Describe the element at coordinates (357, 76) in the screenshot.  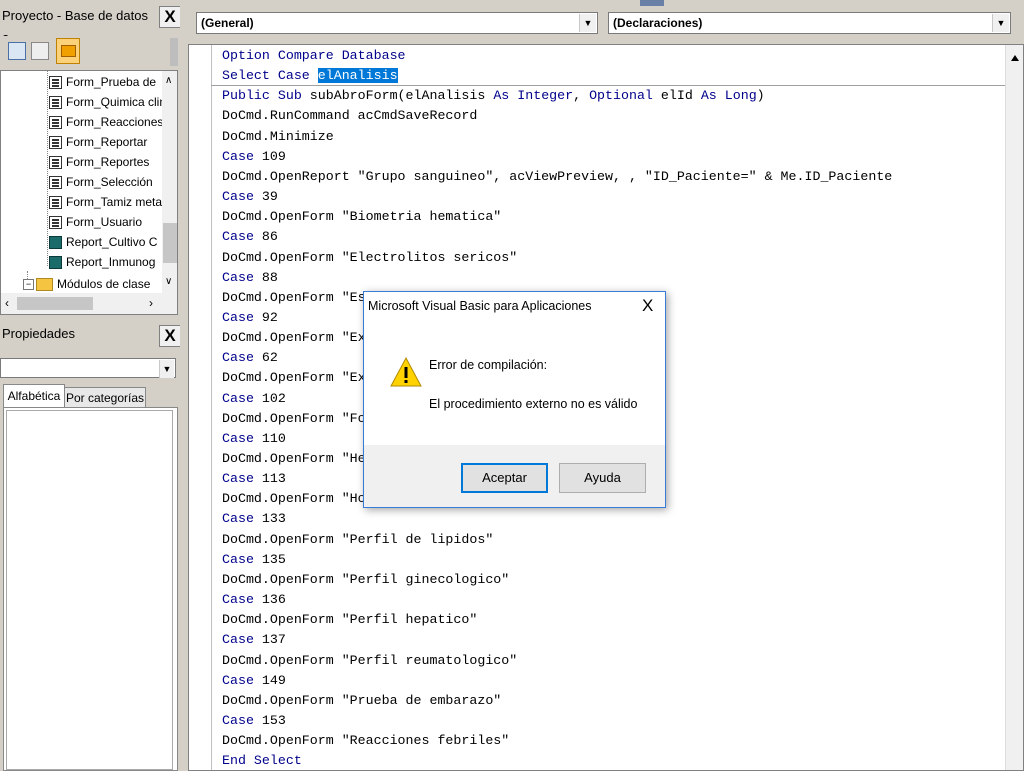
I see `selected-token: elAnalisis` at that location.